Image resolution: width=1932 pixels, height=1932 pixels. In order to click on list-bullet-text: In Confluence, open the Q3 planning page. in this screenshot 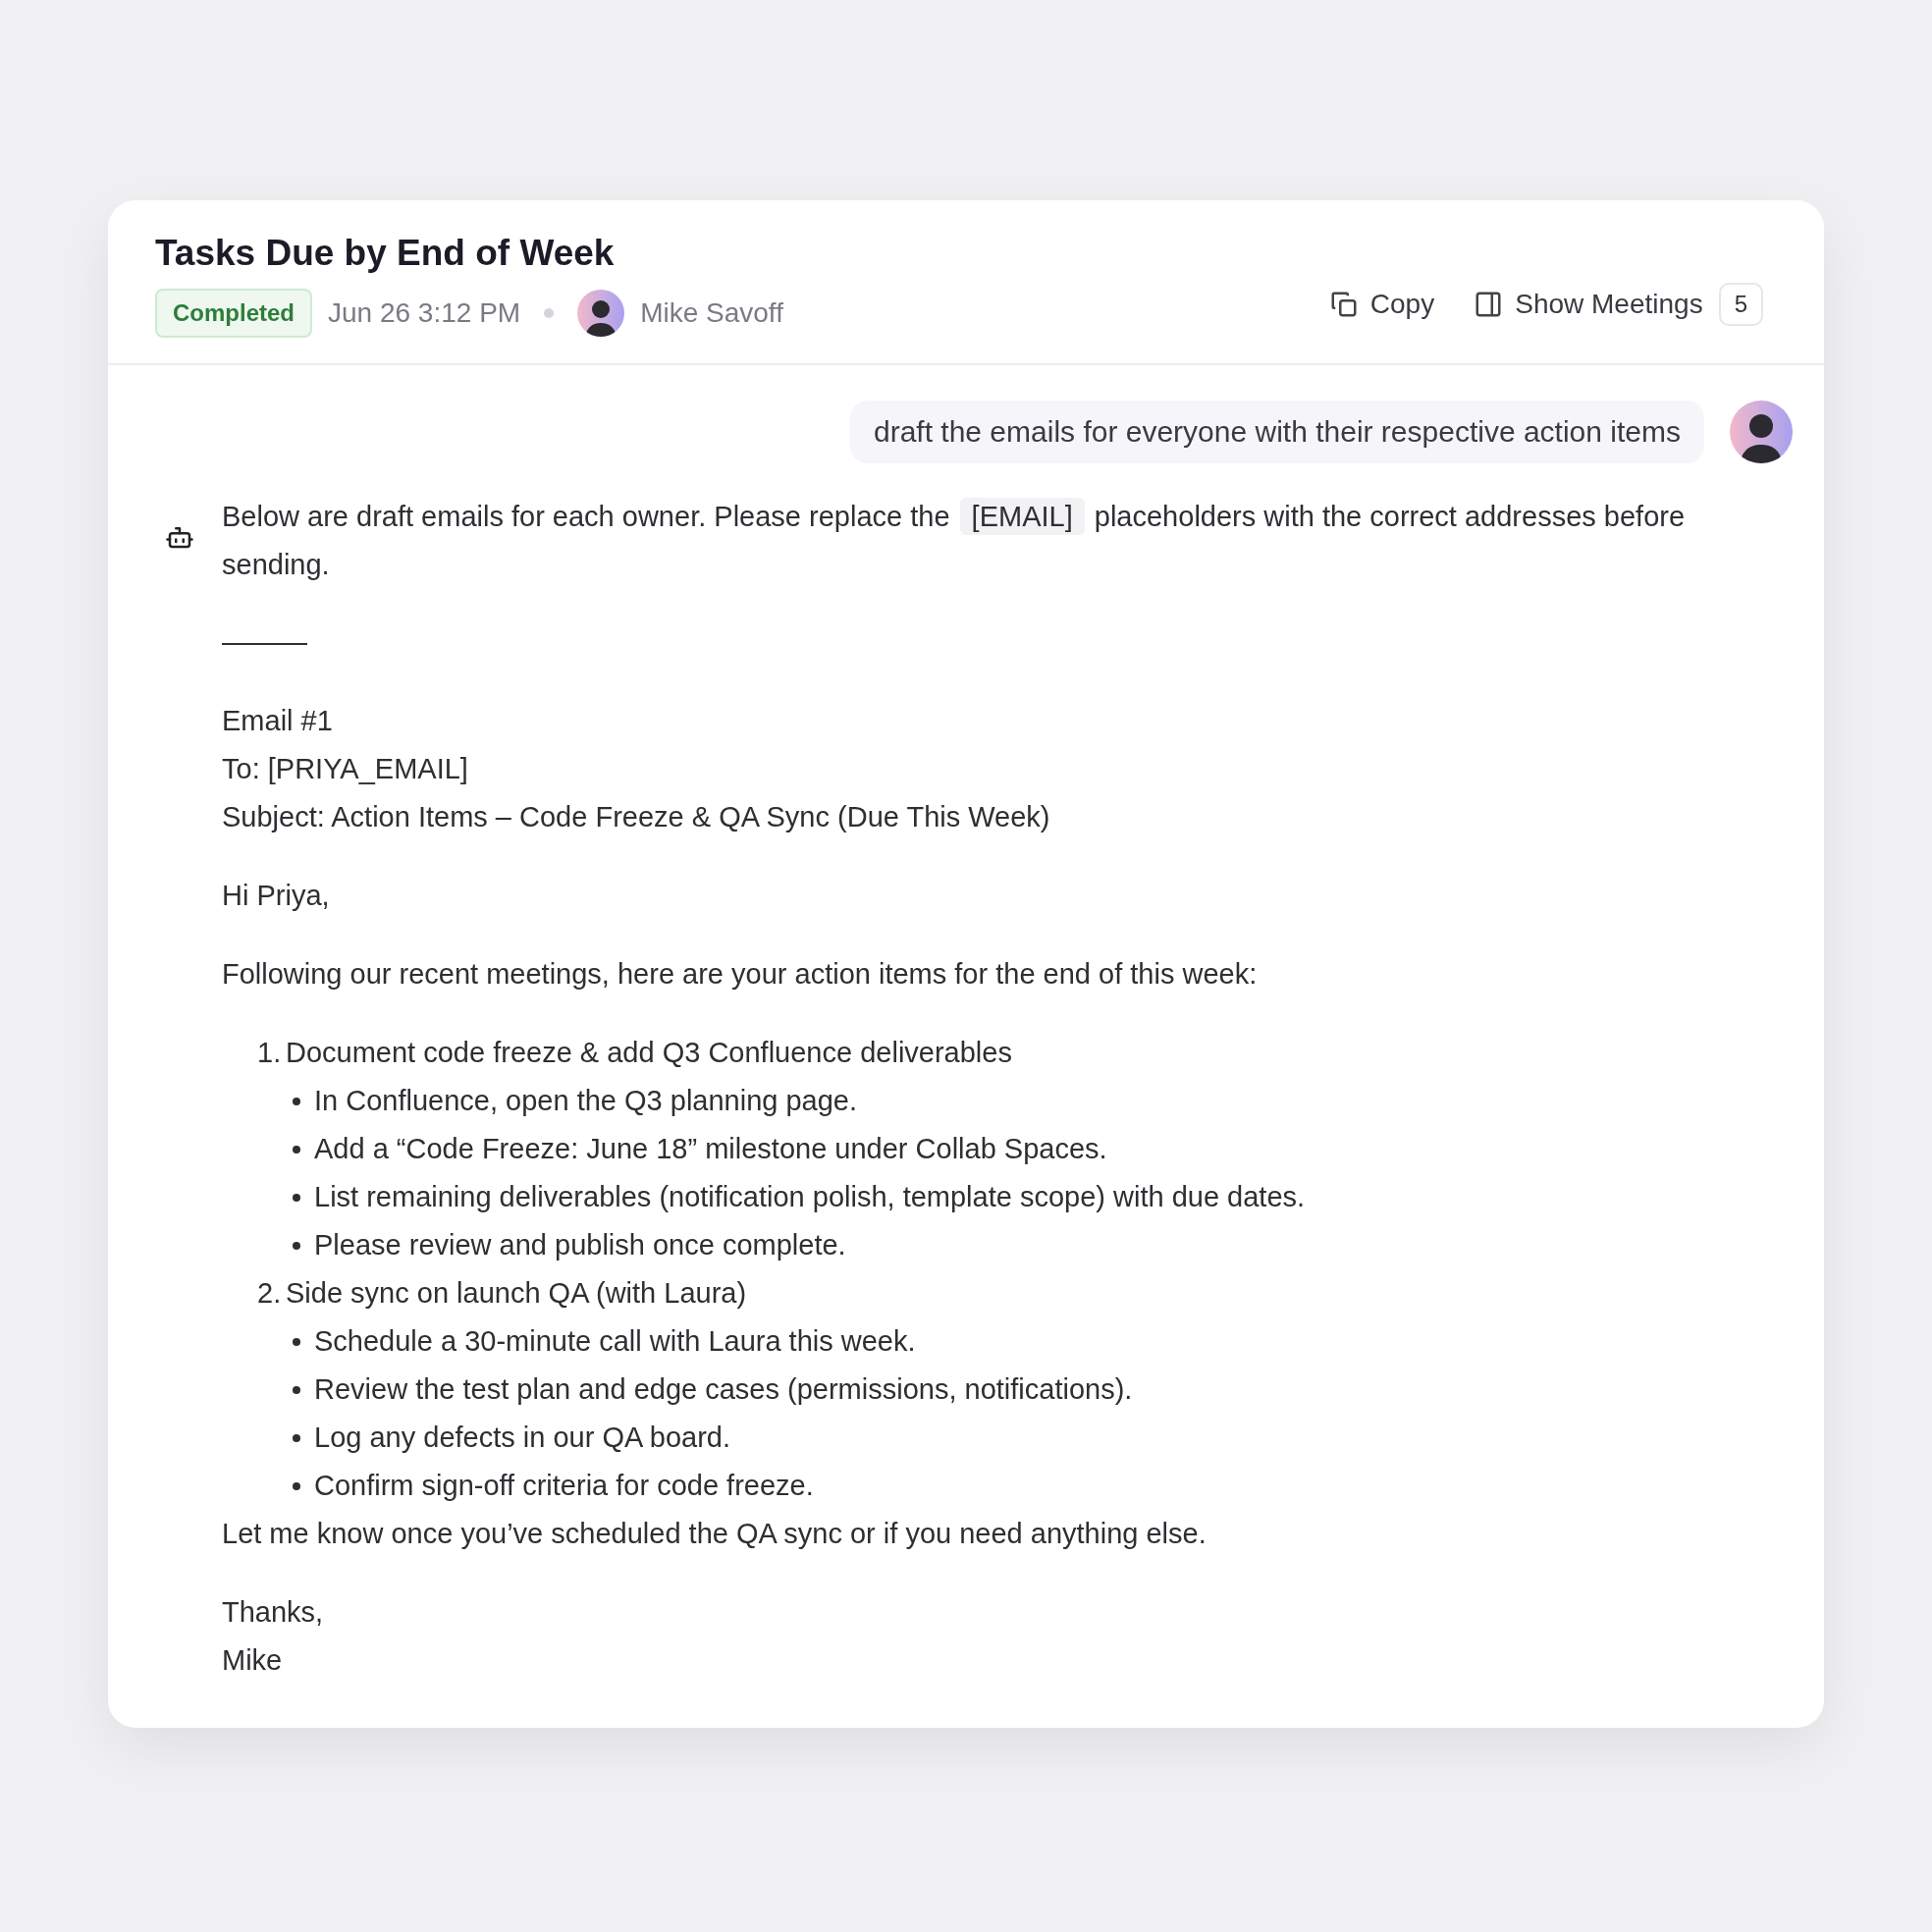, I will do `click(586, 1101)`.